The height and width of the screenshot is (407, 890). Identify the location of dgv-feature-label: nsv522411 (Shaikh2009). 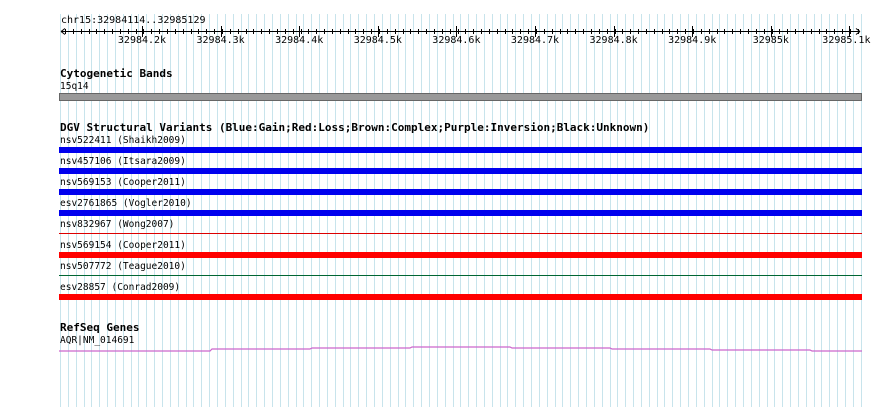
(123, 140).